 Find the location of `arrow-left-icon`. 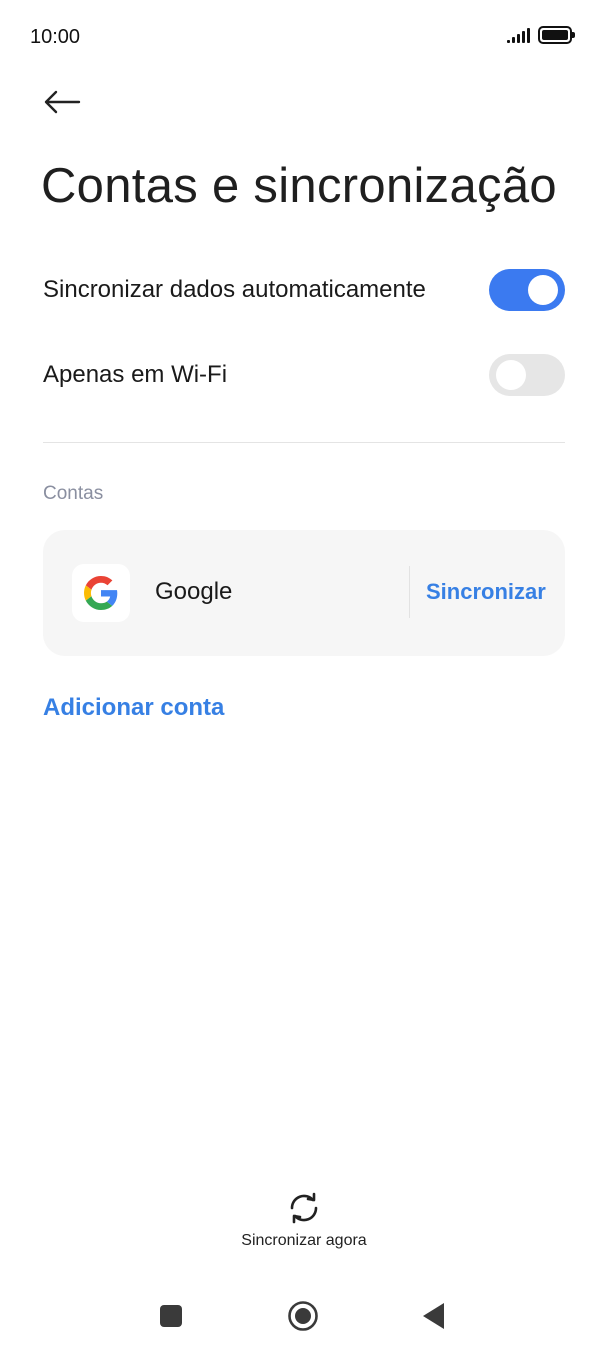

arrow-left-icon is located at coordinates (62, 102).